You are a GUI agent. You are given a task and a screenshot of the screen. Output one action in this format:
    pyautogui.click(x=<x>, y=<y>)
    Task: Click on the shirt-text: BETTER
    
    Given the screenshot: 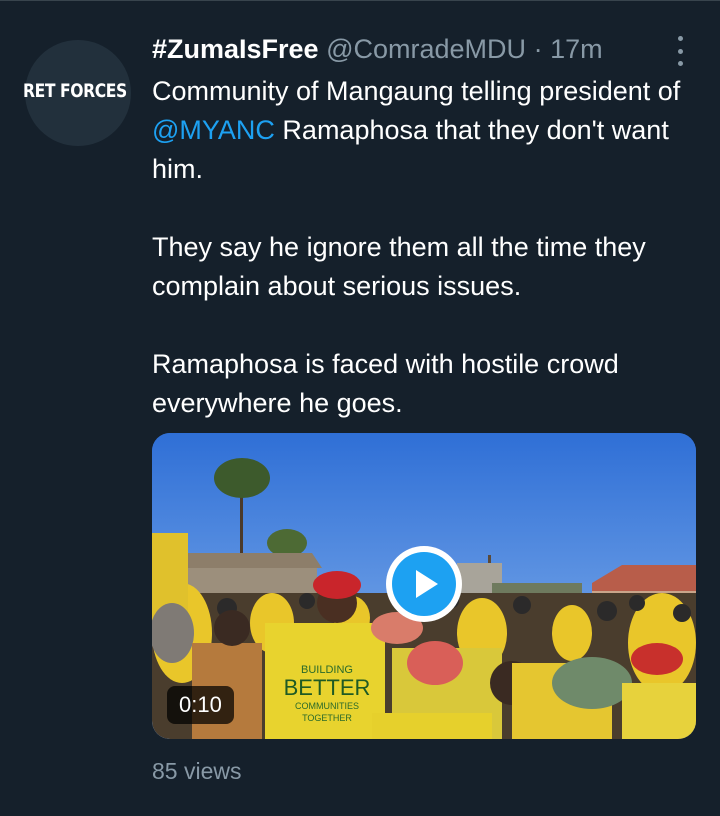 What is the action you would take?
    pyautogui.click(x=327, y=687)
    